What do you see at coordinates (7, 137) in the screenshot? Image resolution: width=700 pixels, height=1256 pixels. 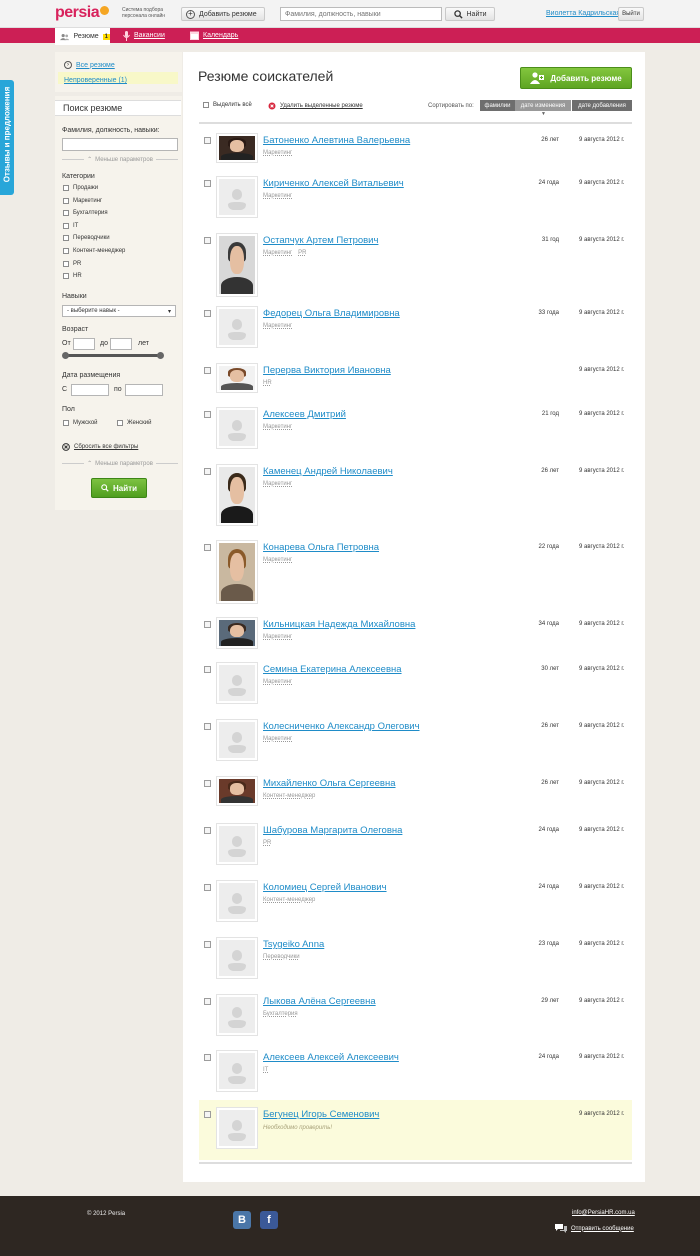 I see `feedback-tab: Отзывы и предложения` at bounding box center [7, 137].